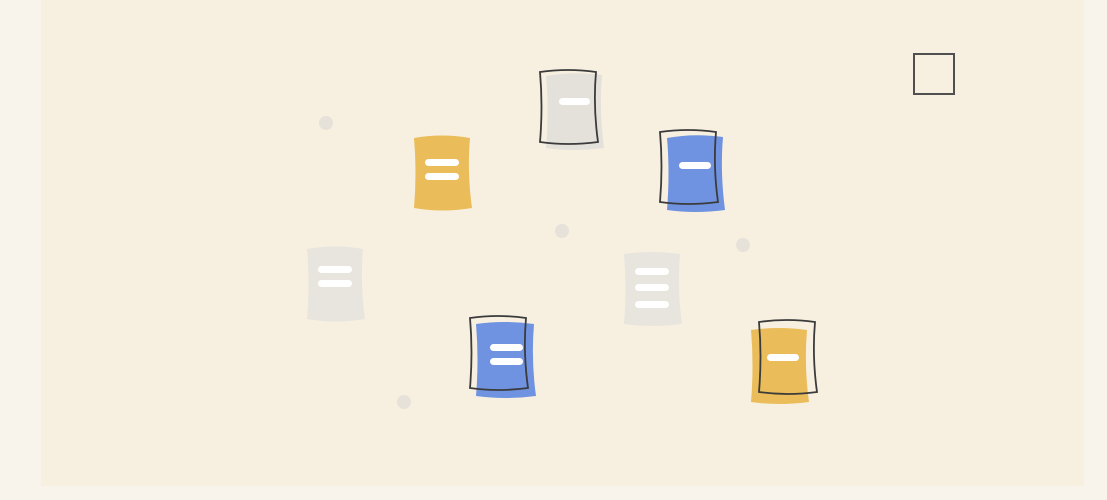 The height and width of the screenshot is (500, 1107). I want to click on gold-card-outlined-one-bar, so click(784, 361).